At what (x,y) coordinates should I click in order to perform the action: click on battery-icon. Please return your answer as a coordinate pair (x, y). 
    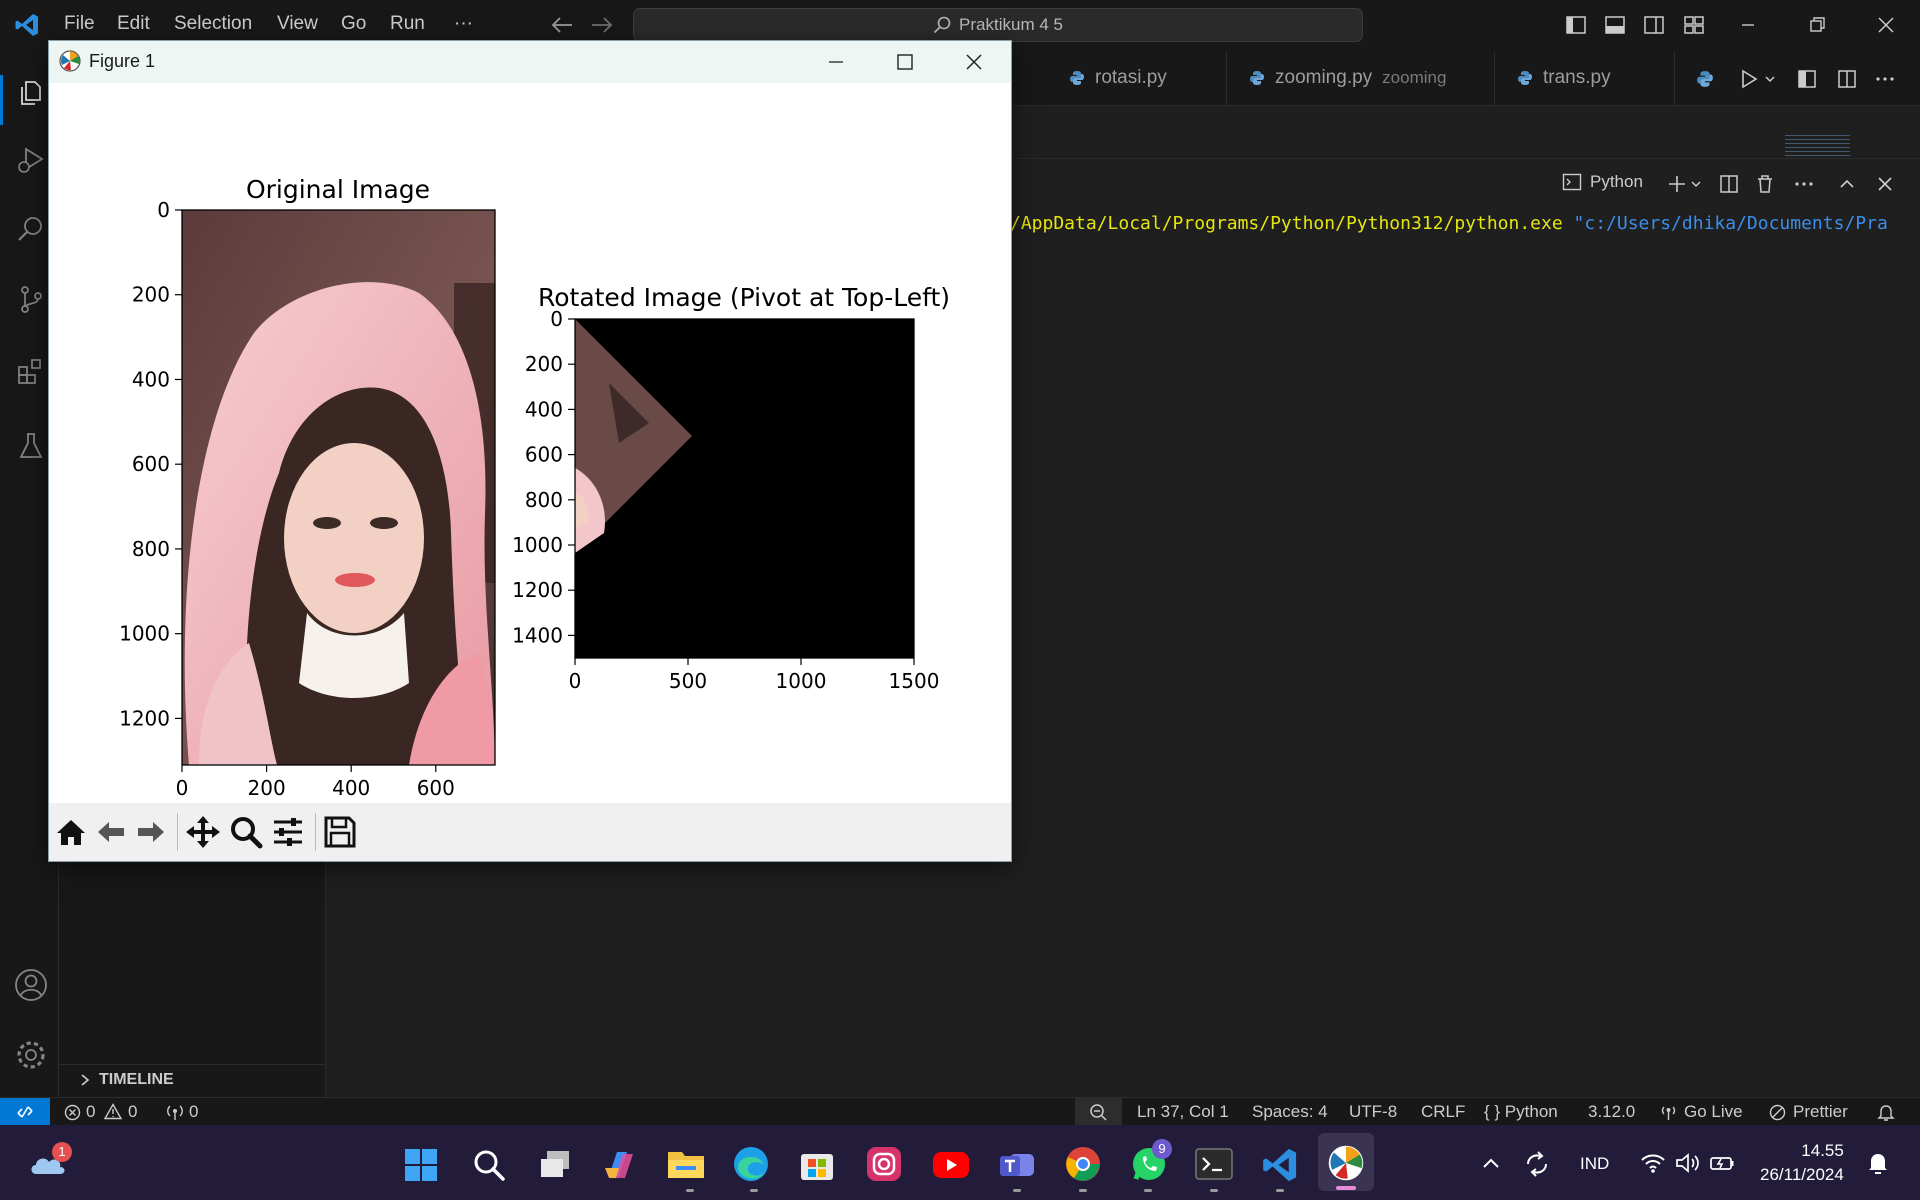
    Looking at the image, I should click on (1722, 1163).